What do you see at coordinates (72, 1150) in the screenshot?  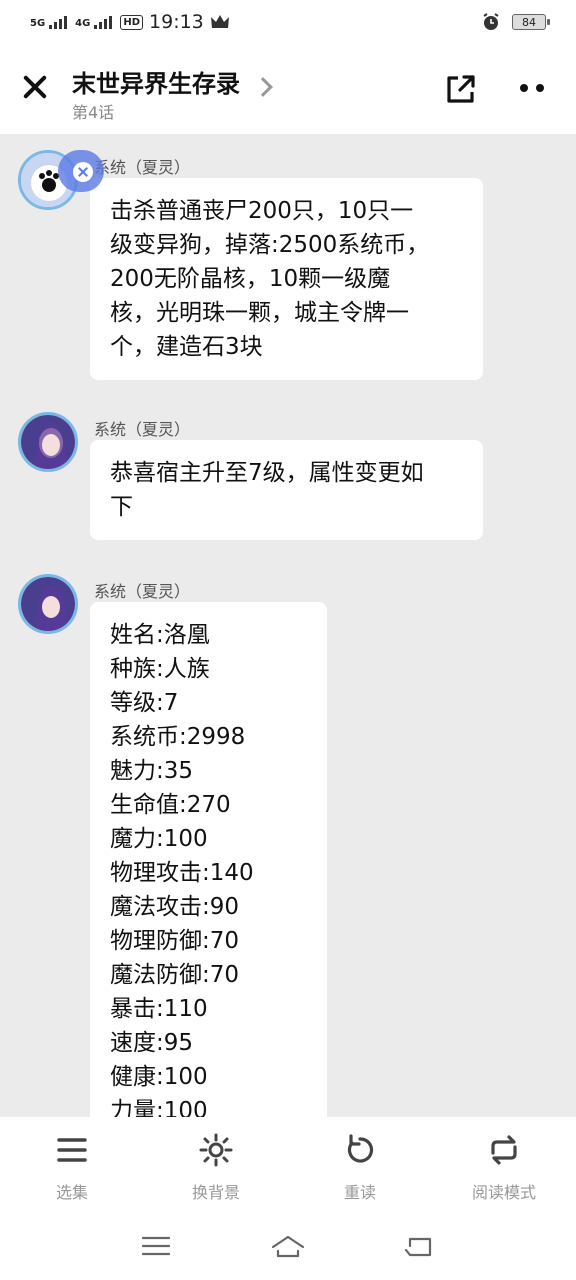 I see `menu-icon` at bounding box center [72, 1150].